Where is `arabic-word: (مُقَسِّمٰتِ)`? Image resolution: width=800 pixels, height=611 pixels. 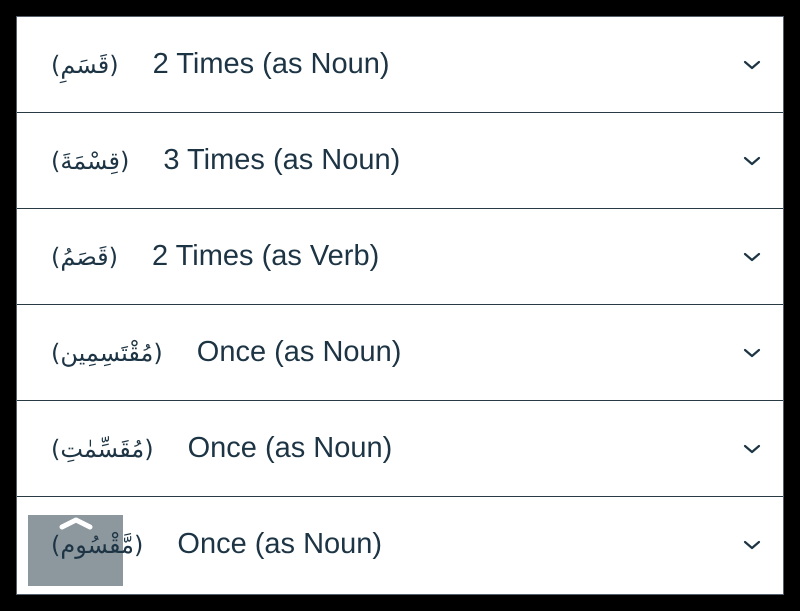
arabic-word: (مُقَسِّمٰتِ) is located at coordinates (102, 449).